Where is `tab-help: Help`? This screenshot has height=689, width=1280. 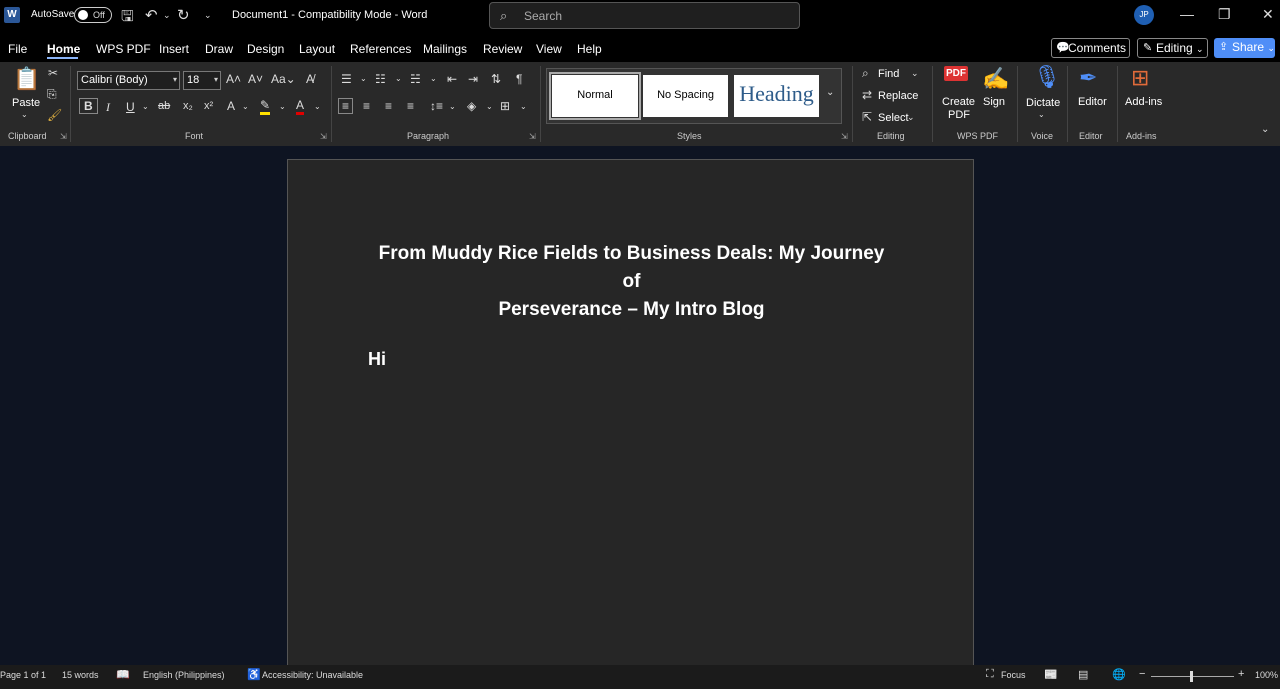
tab-help: Help is located at coordinates (589, 49).